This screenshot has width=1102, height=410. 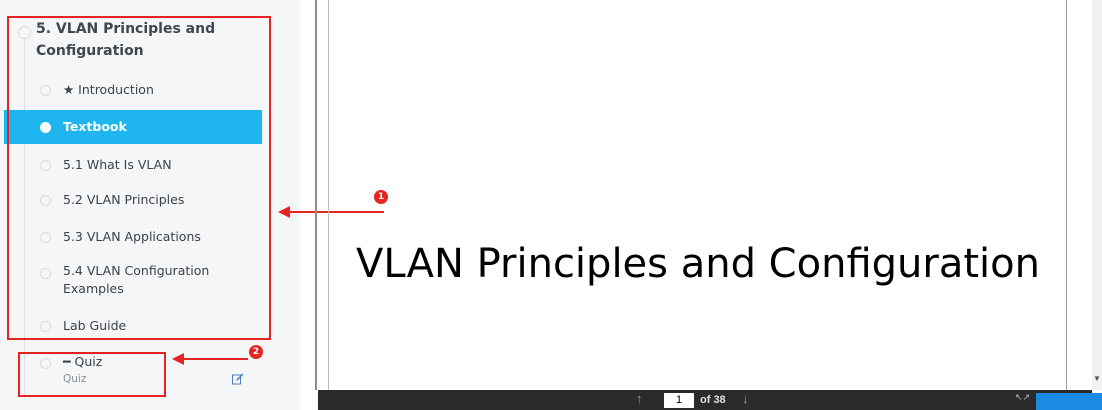 What do you see at coordinates (639, 398) in the screenshot?
I see `arrow-up-icon: ↑` at bounding box center [639, 398].